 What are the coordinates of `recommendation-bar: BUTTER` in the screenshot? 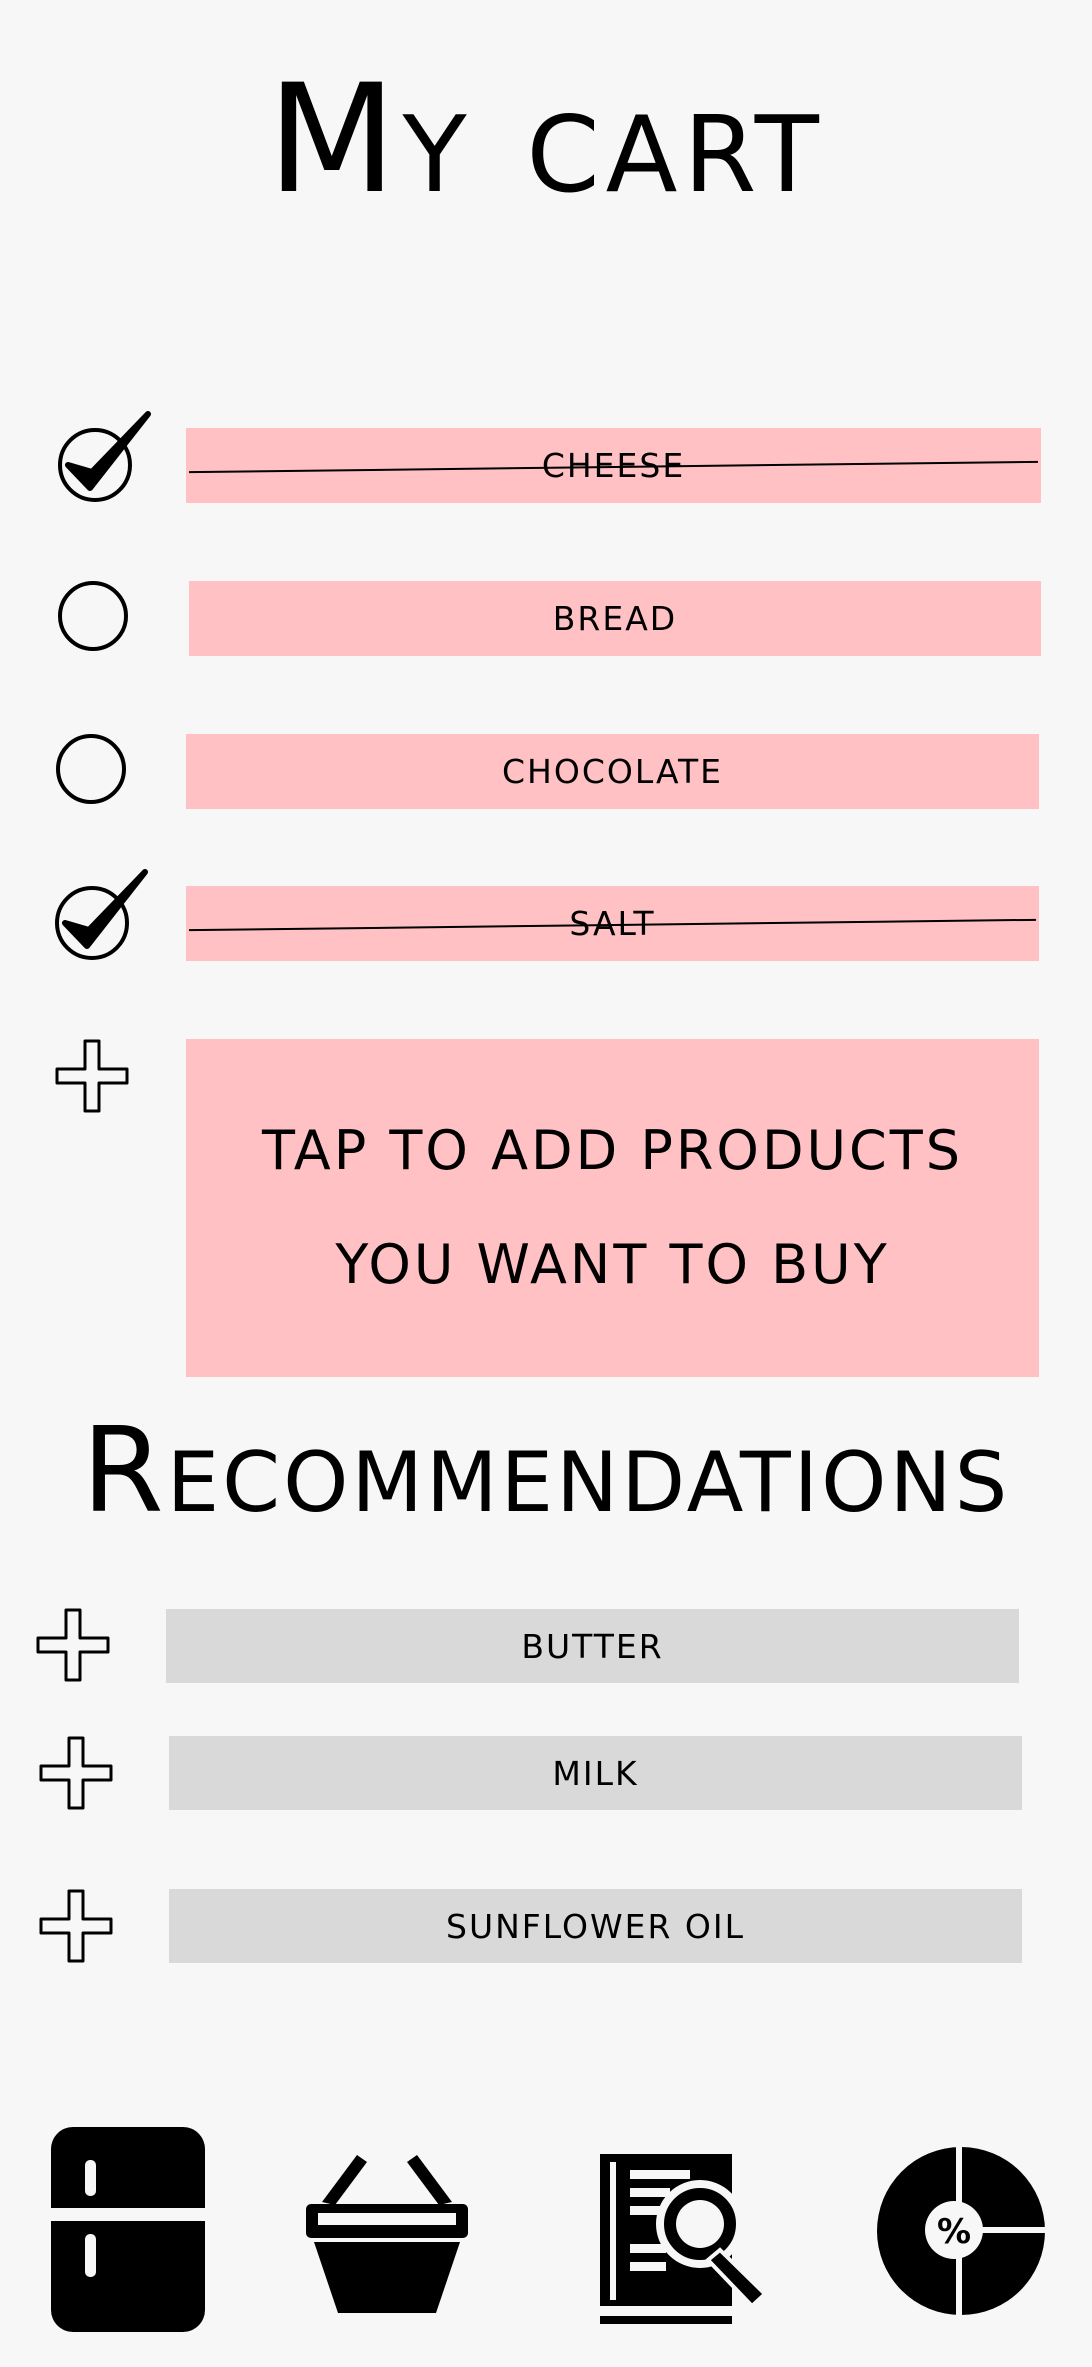 It's located at (592, 1646).